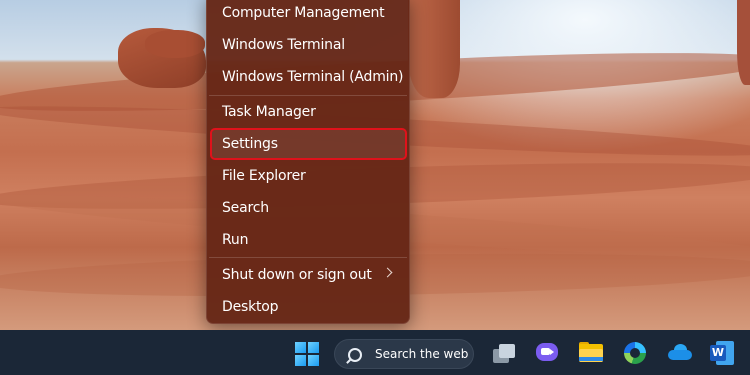 The height and width of the screenshot is (375, 750). What do you see at coordinates (308, 208) in the screenshot?
I see `menu-item-search: Search` at bounding box center [308, 208].